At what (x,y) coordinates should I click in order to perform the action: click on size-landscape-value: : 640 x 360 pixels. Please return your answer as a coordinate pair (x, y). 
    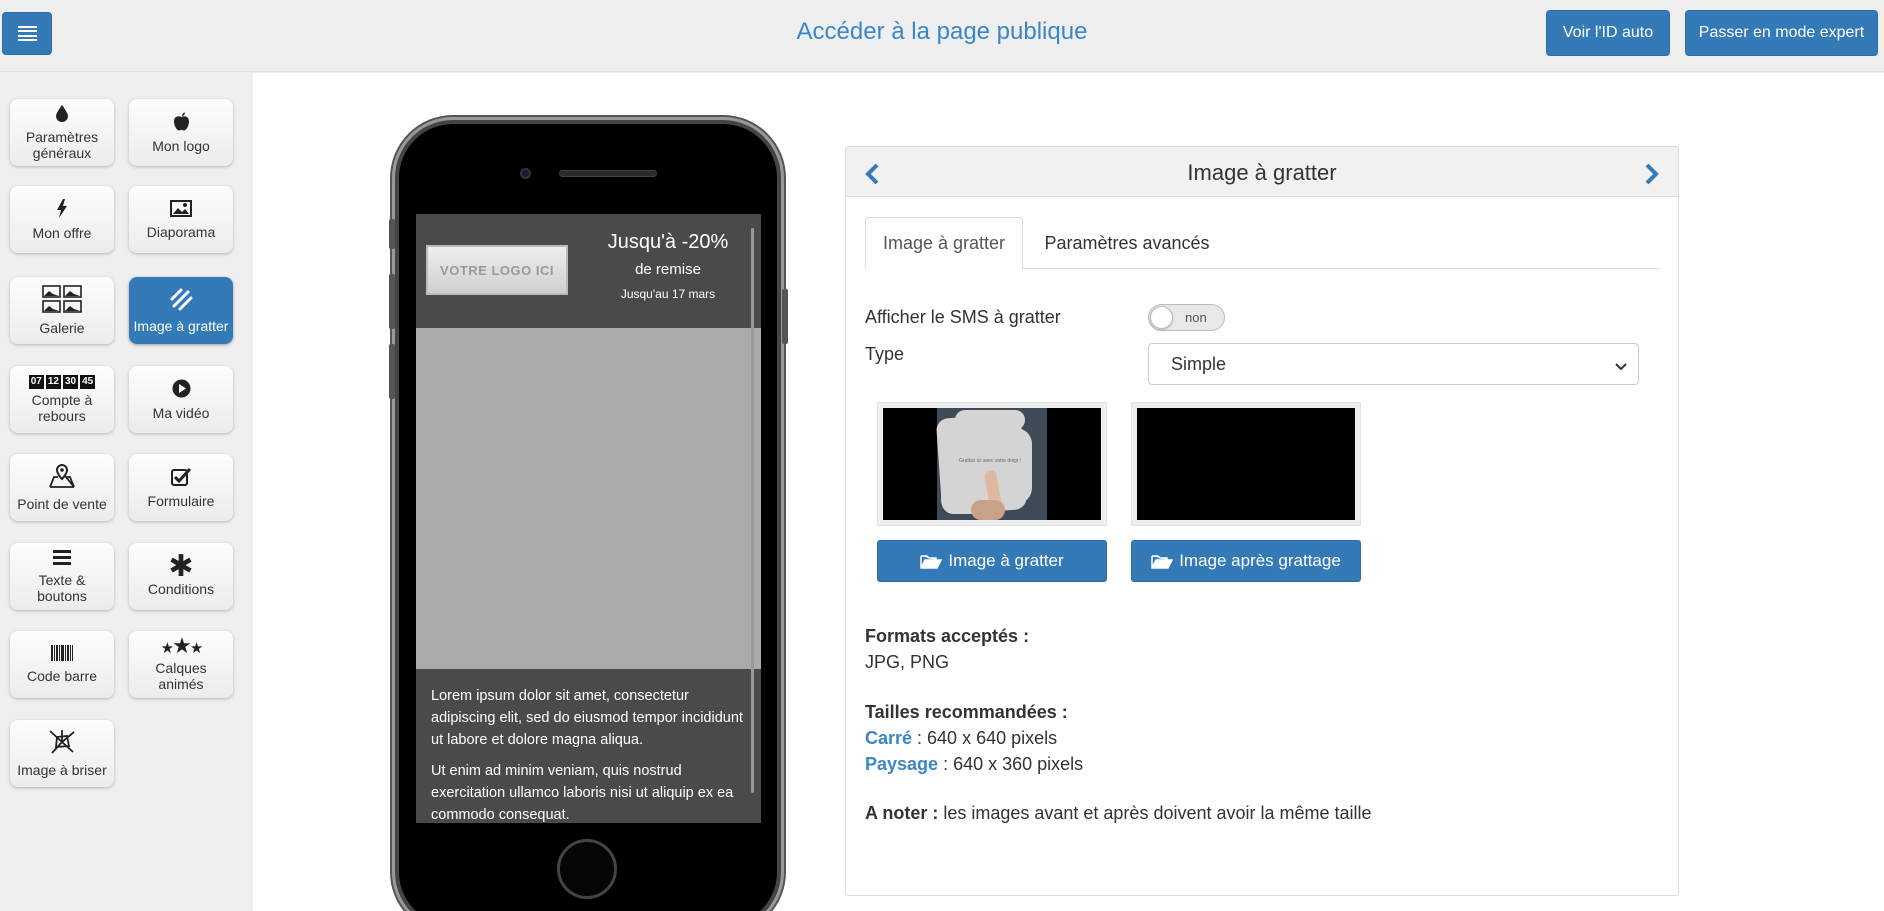
    Looking at the image, I should click on (1011, 764).